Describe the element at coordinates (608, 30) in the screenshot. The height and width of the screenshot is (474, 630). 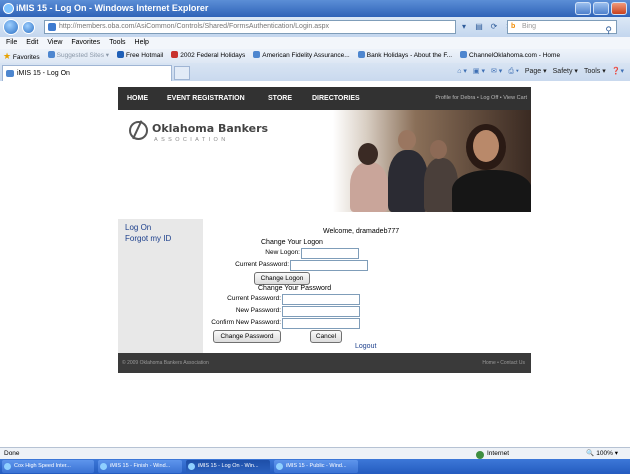
I see `search-go-icon: ⚲` at that location.